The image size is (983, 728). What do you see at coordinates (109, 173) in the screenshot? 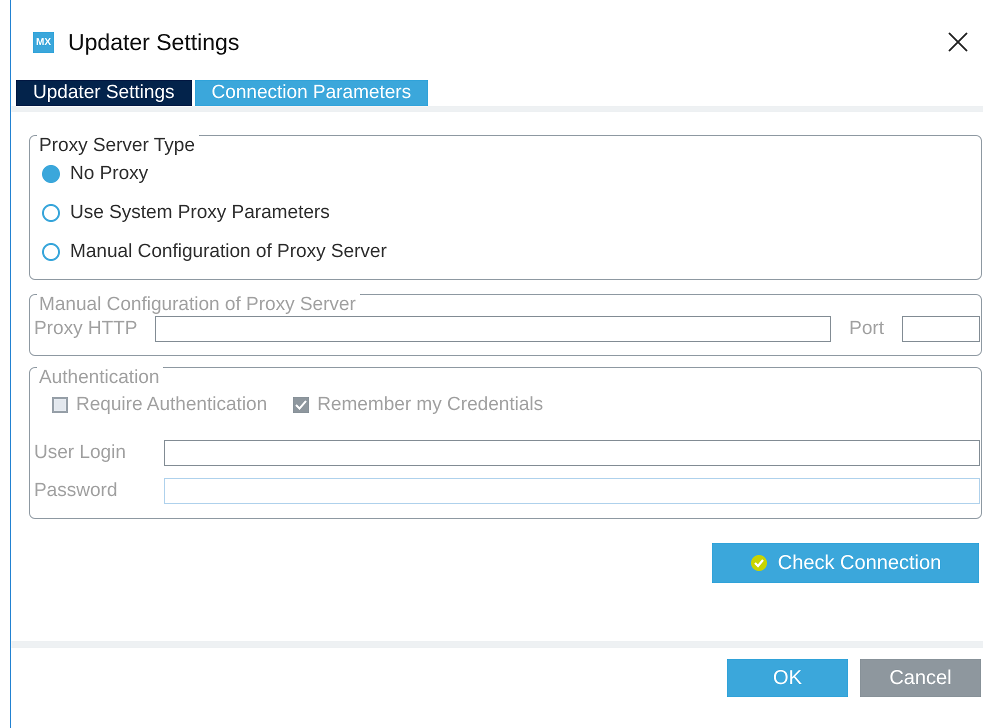
I see `radio-label: No Proxy` at bounding box center [109, 173].